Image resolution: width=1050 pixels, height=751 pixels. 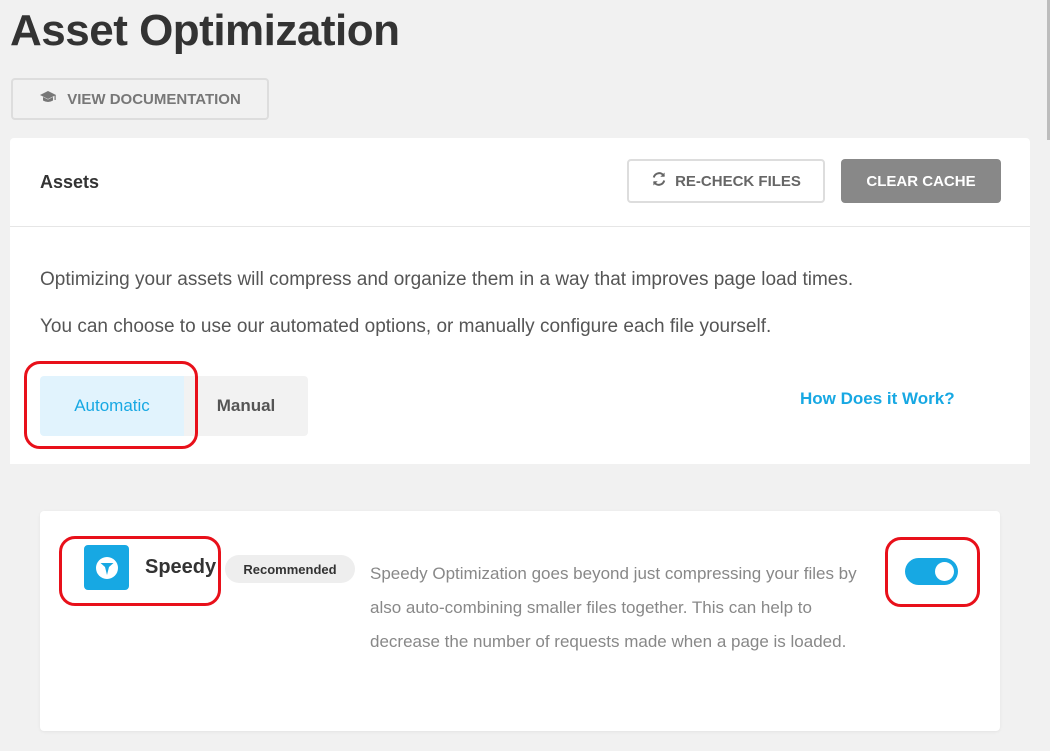 I want to click on mode-tabs: Automatic Manual, so click(x=174, y=406).